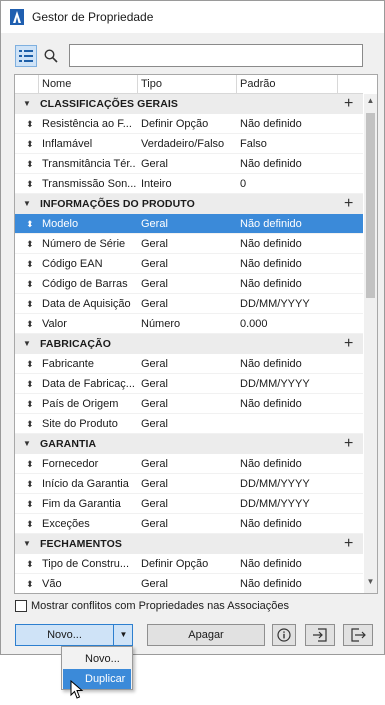  I want to click on info-icon, so click(284, 635).